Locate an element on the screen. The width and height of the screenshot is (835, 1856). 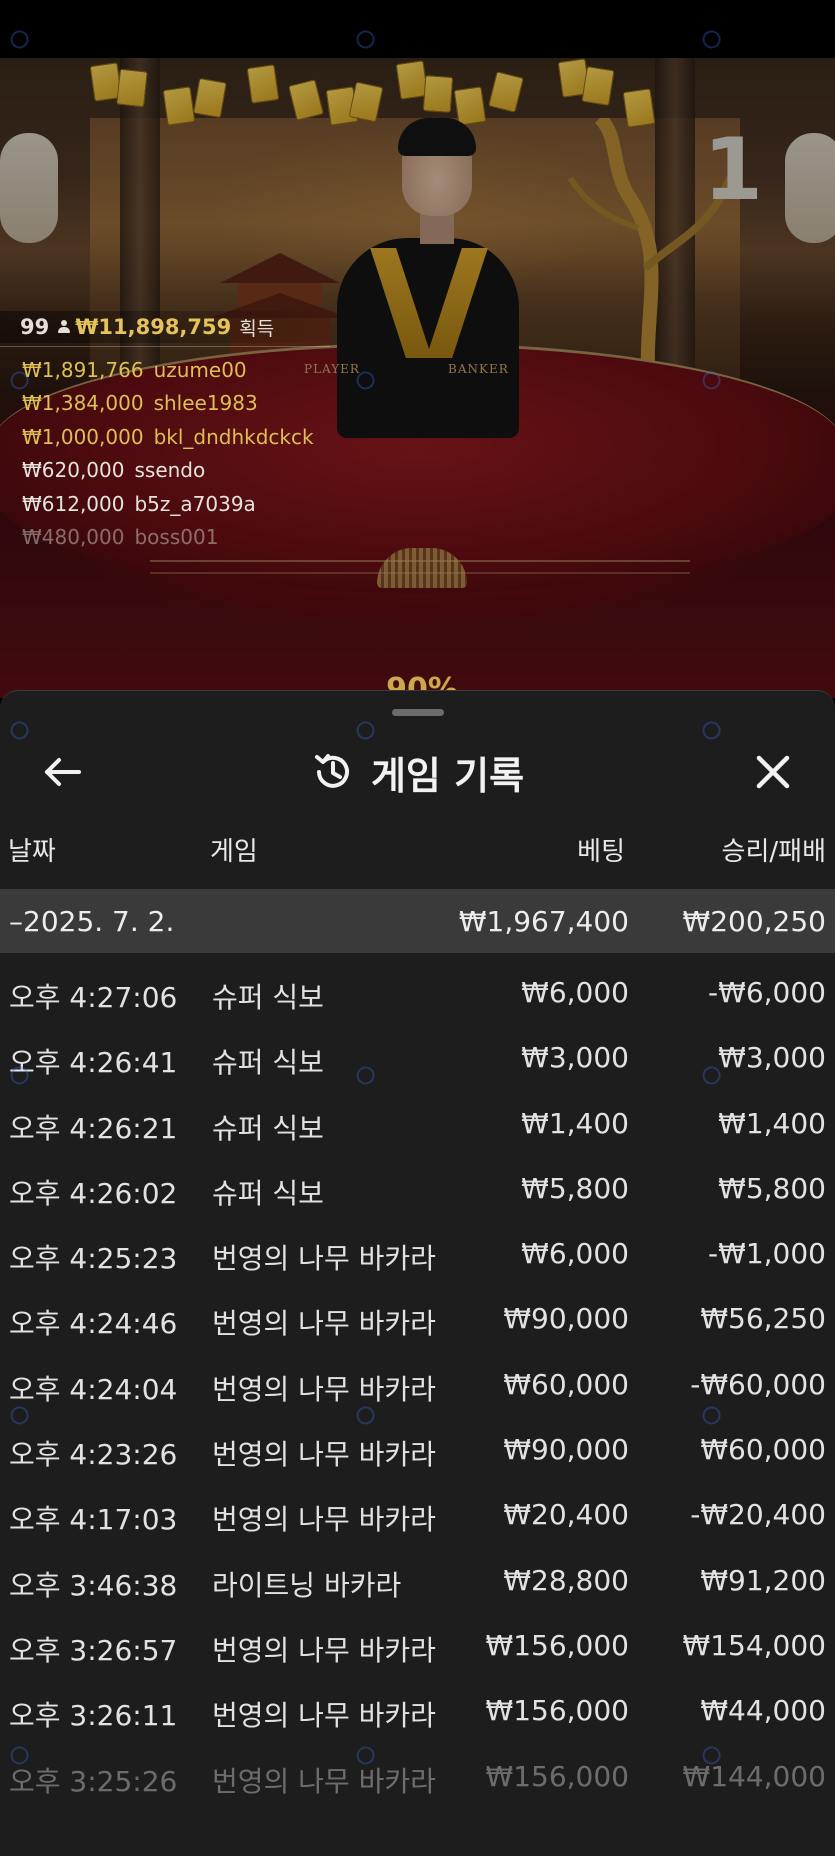
row-time: 오후 4:27:06 is located at coordinates (93, 997).